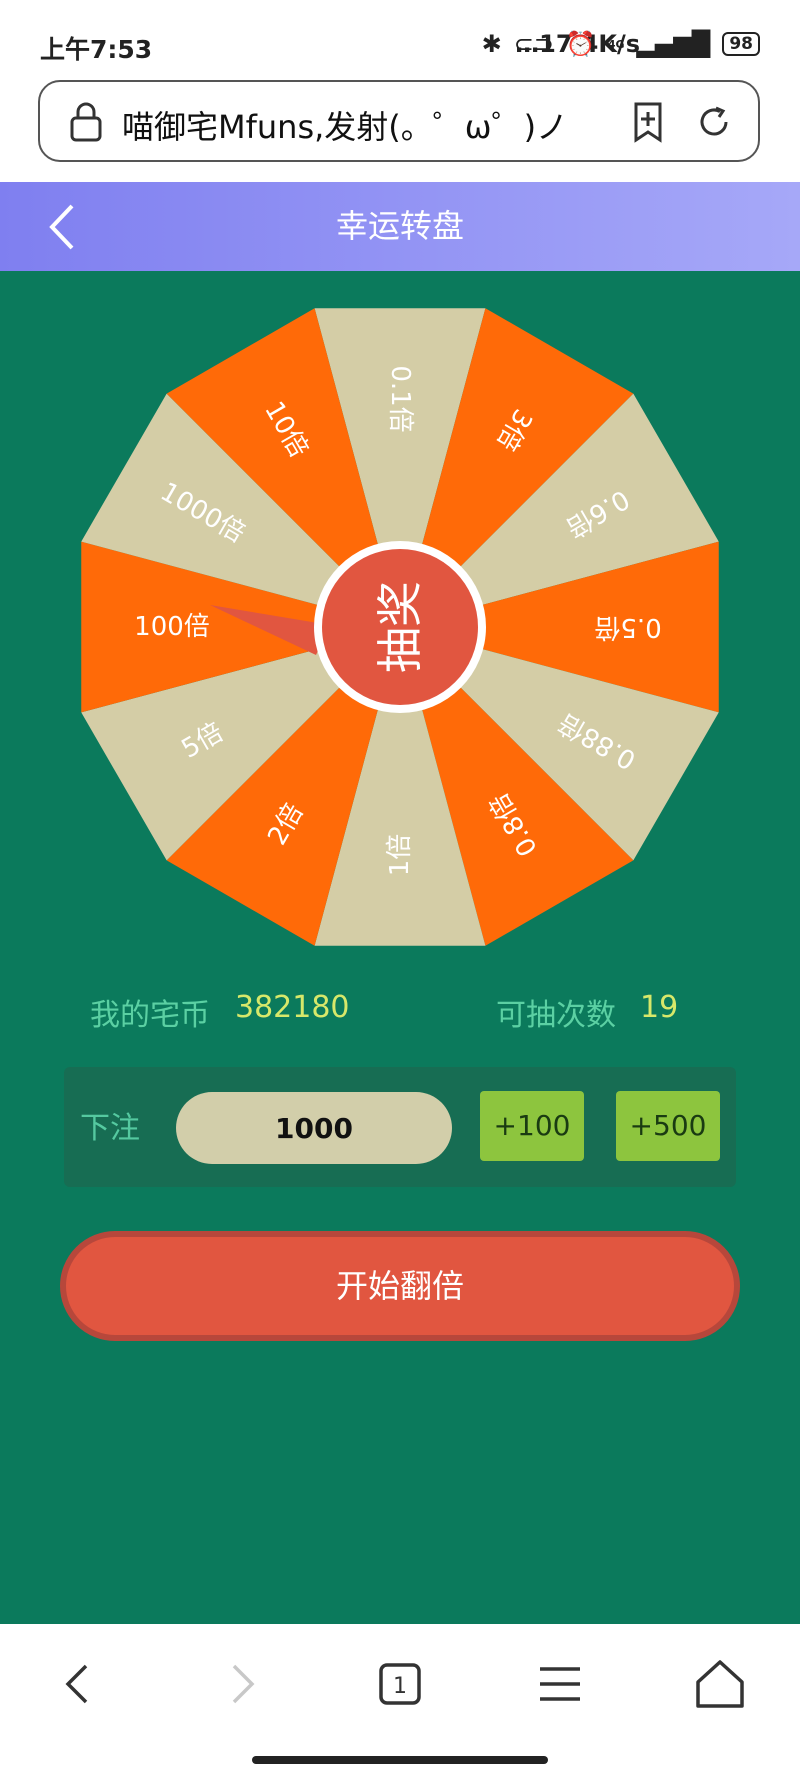  I want to click on home-icon, so click(720, 1684).